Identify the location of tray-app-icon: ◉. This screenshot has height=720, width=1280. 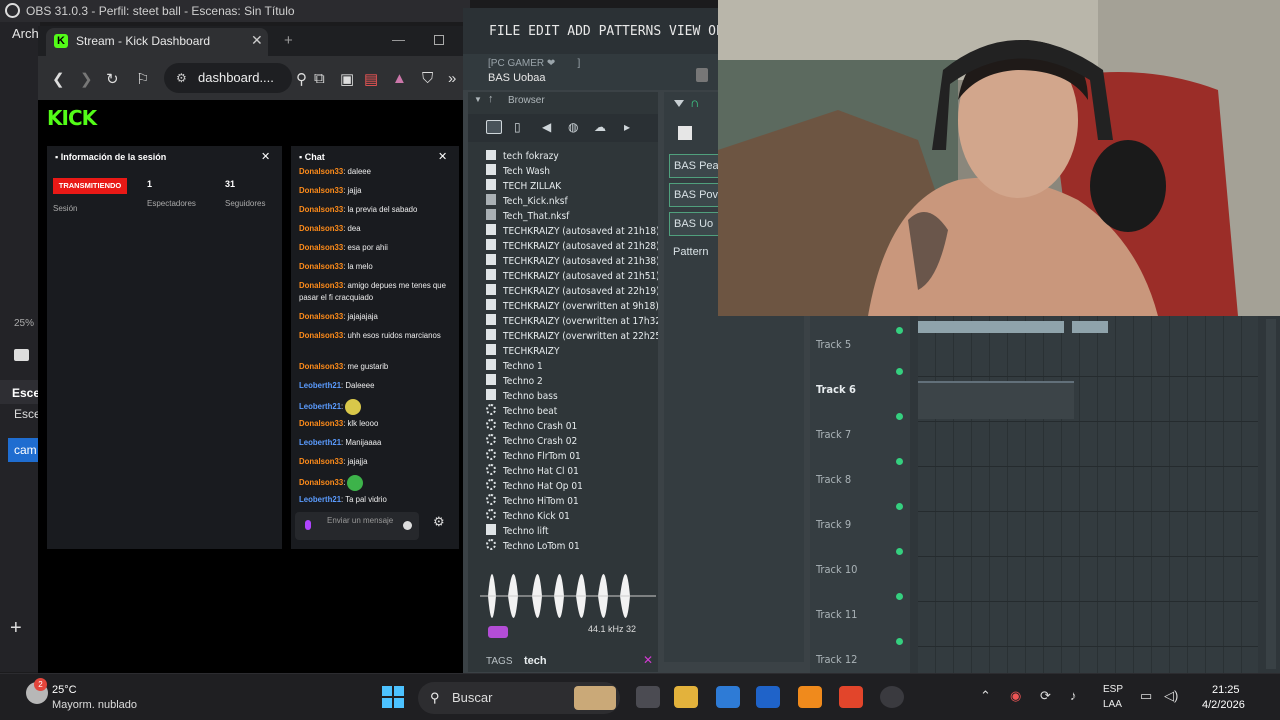
(1015, 696).